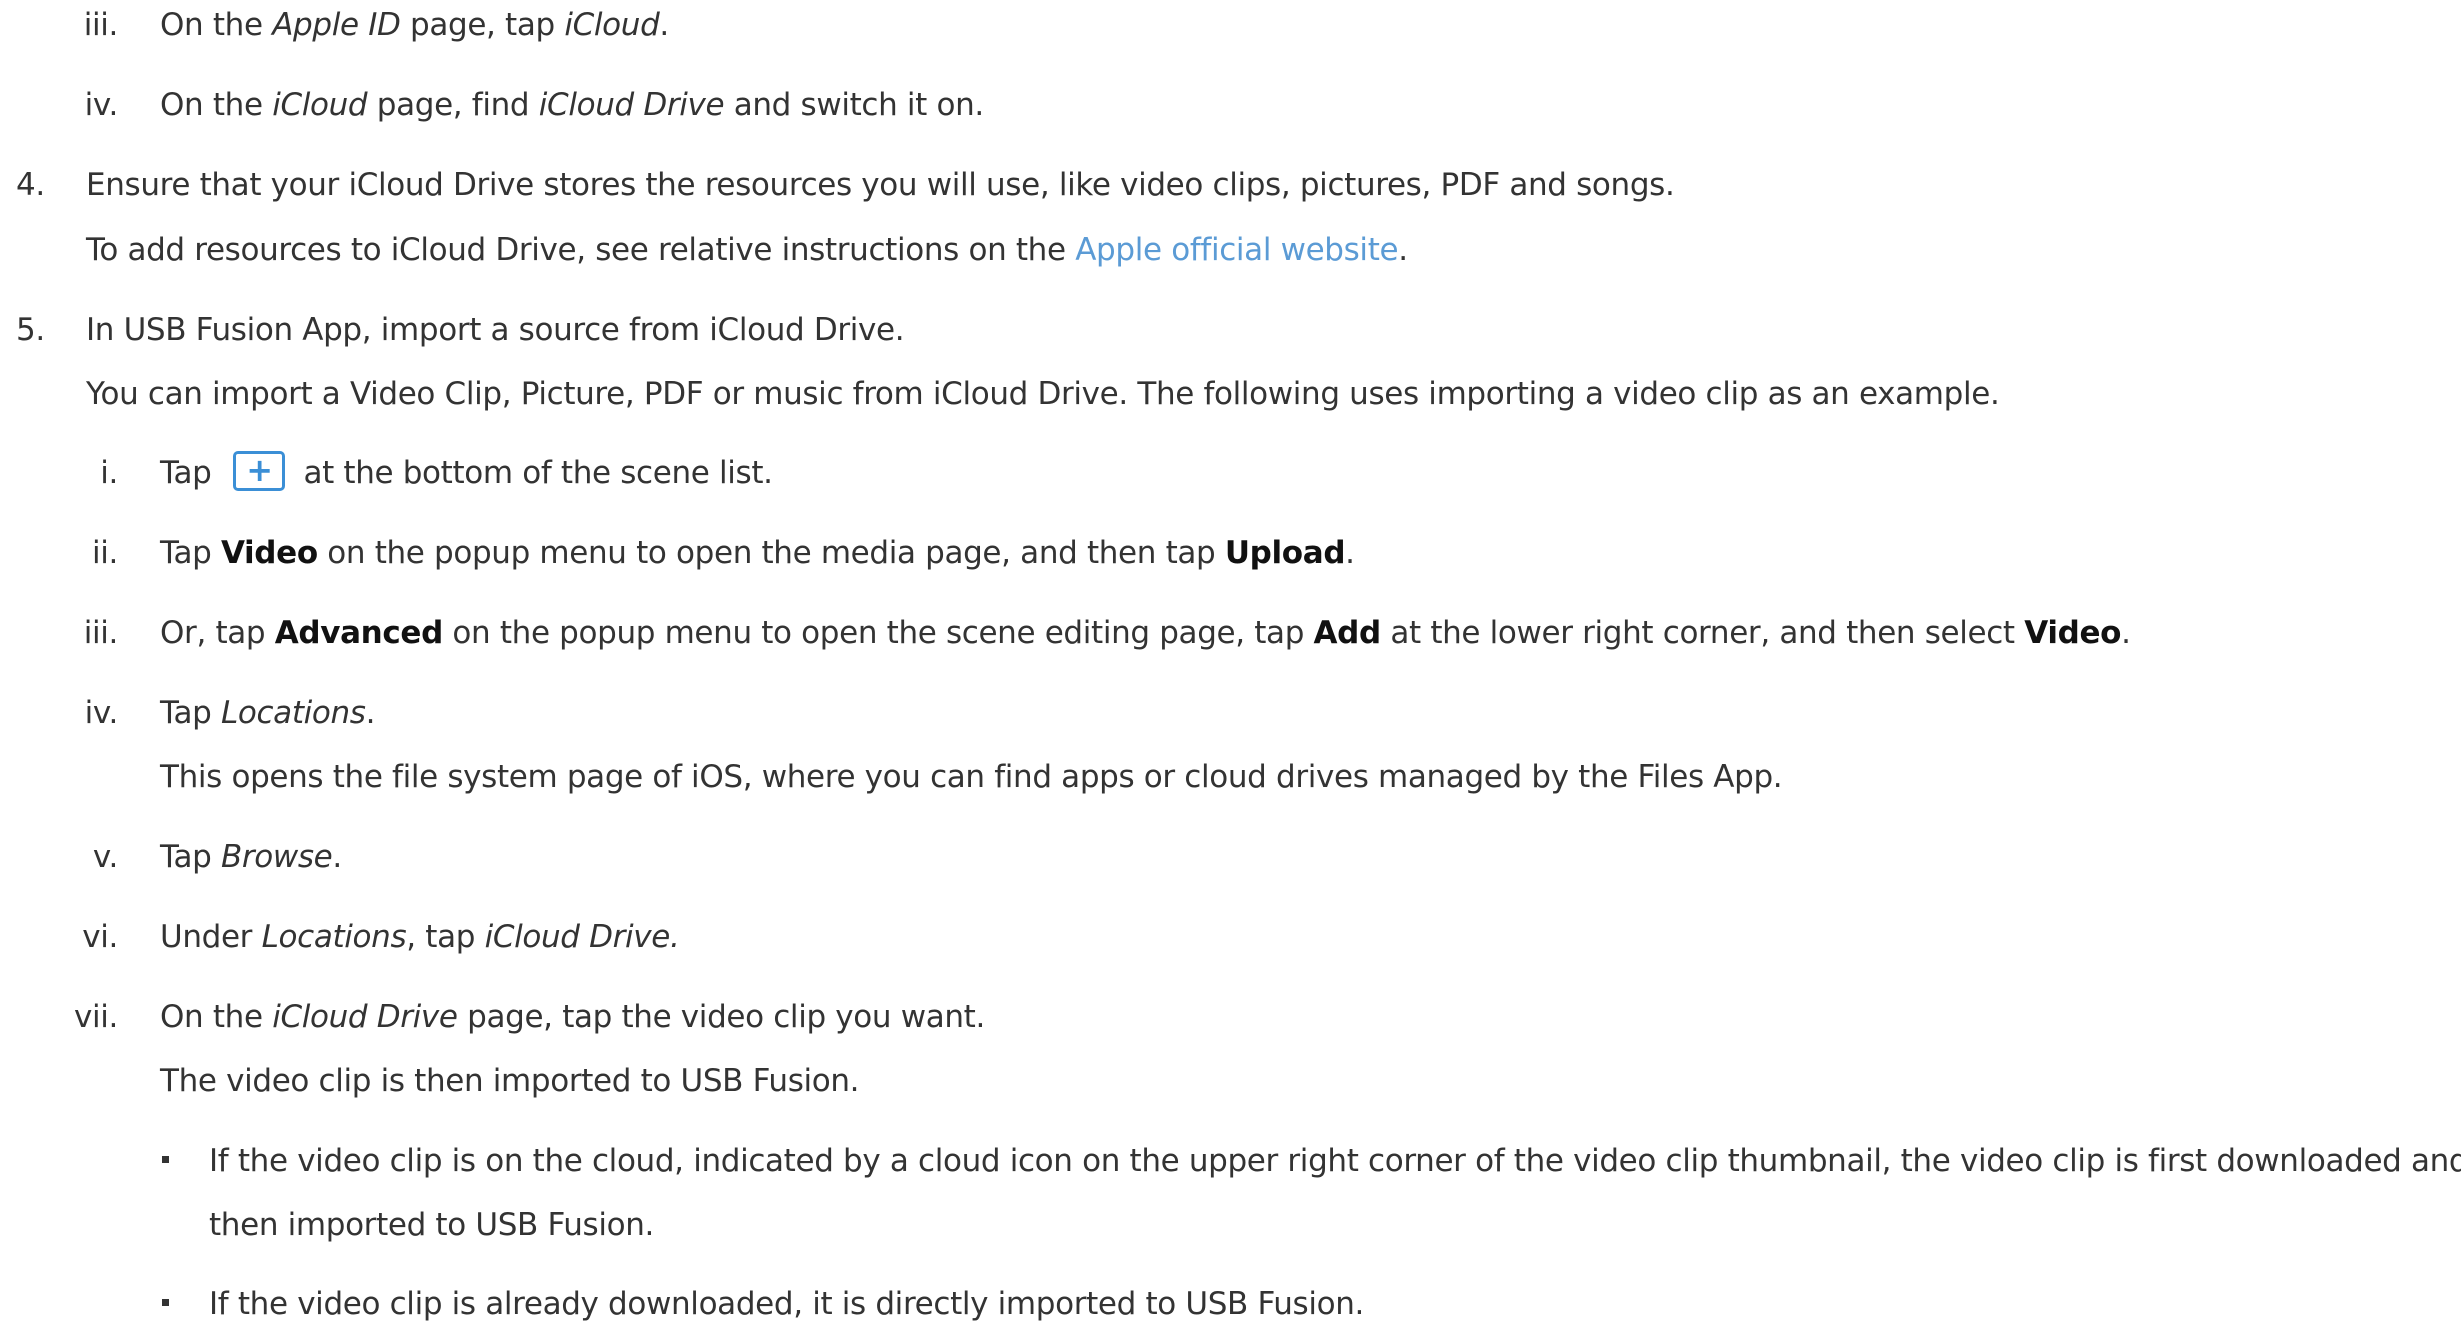 The height and width of the screenshot is (1324, 2461). I want to click on step-text: Under Locations, tap iCloud Drive., so click(420, 937).